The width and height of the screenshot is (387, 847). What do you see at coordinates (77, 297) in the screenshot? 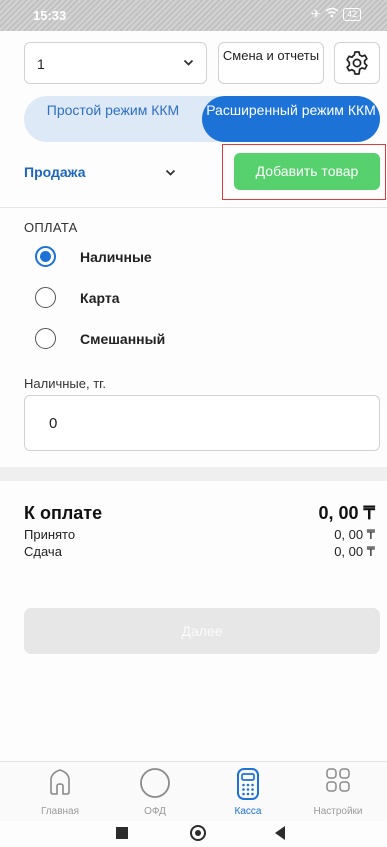
I see `payment-option-card: Карта` at bounding box center [77, 297].